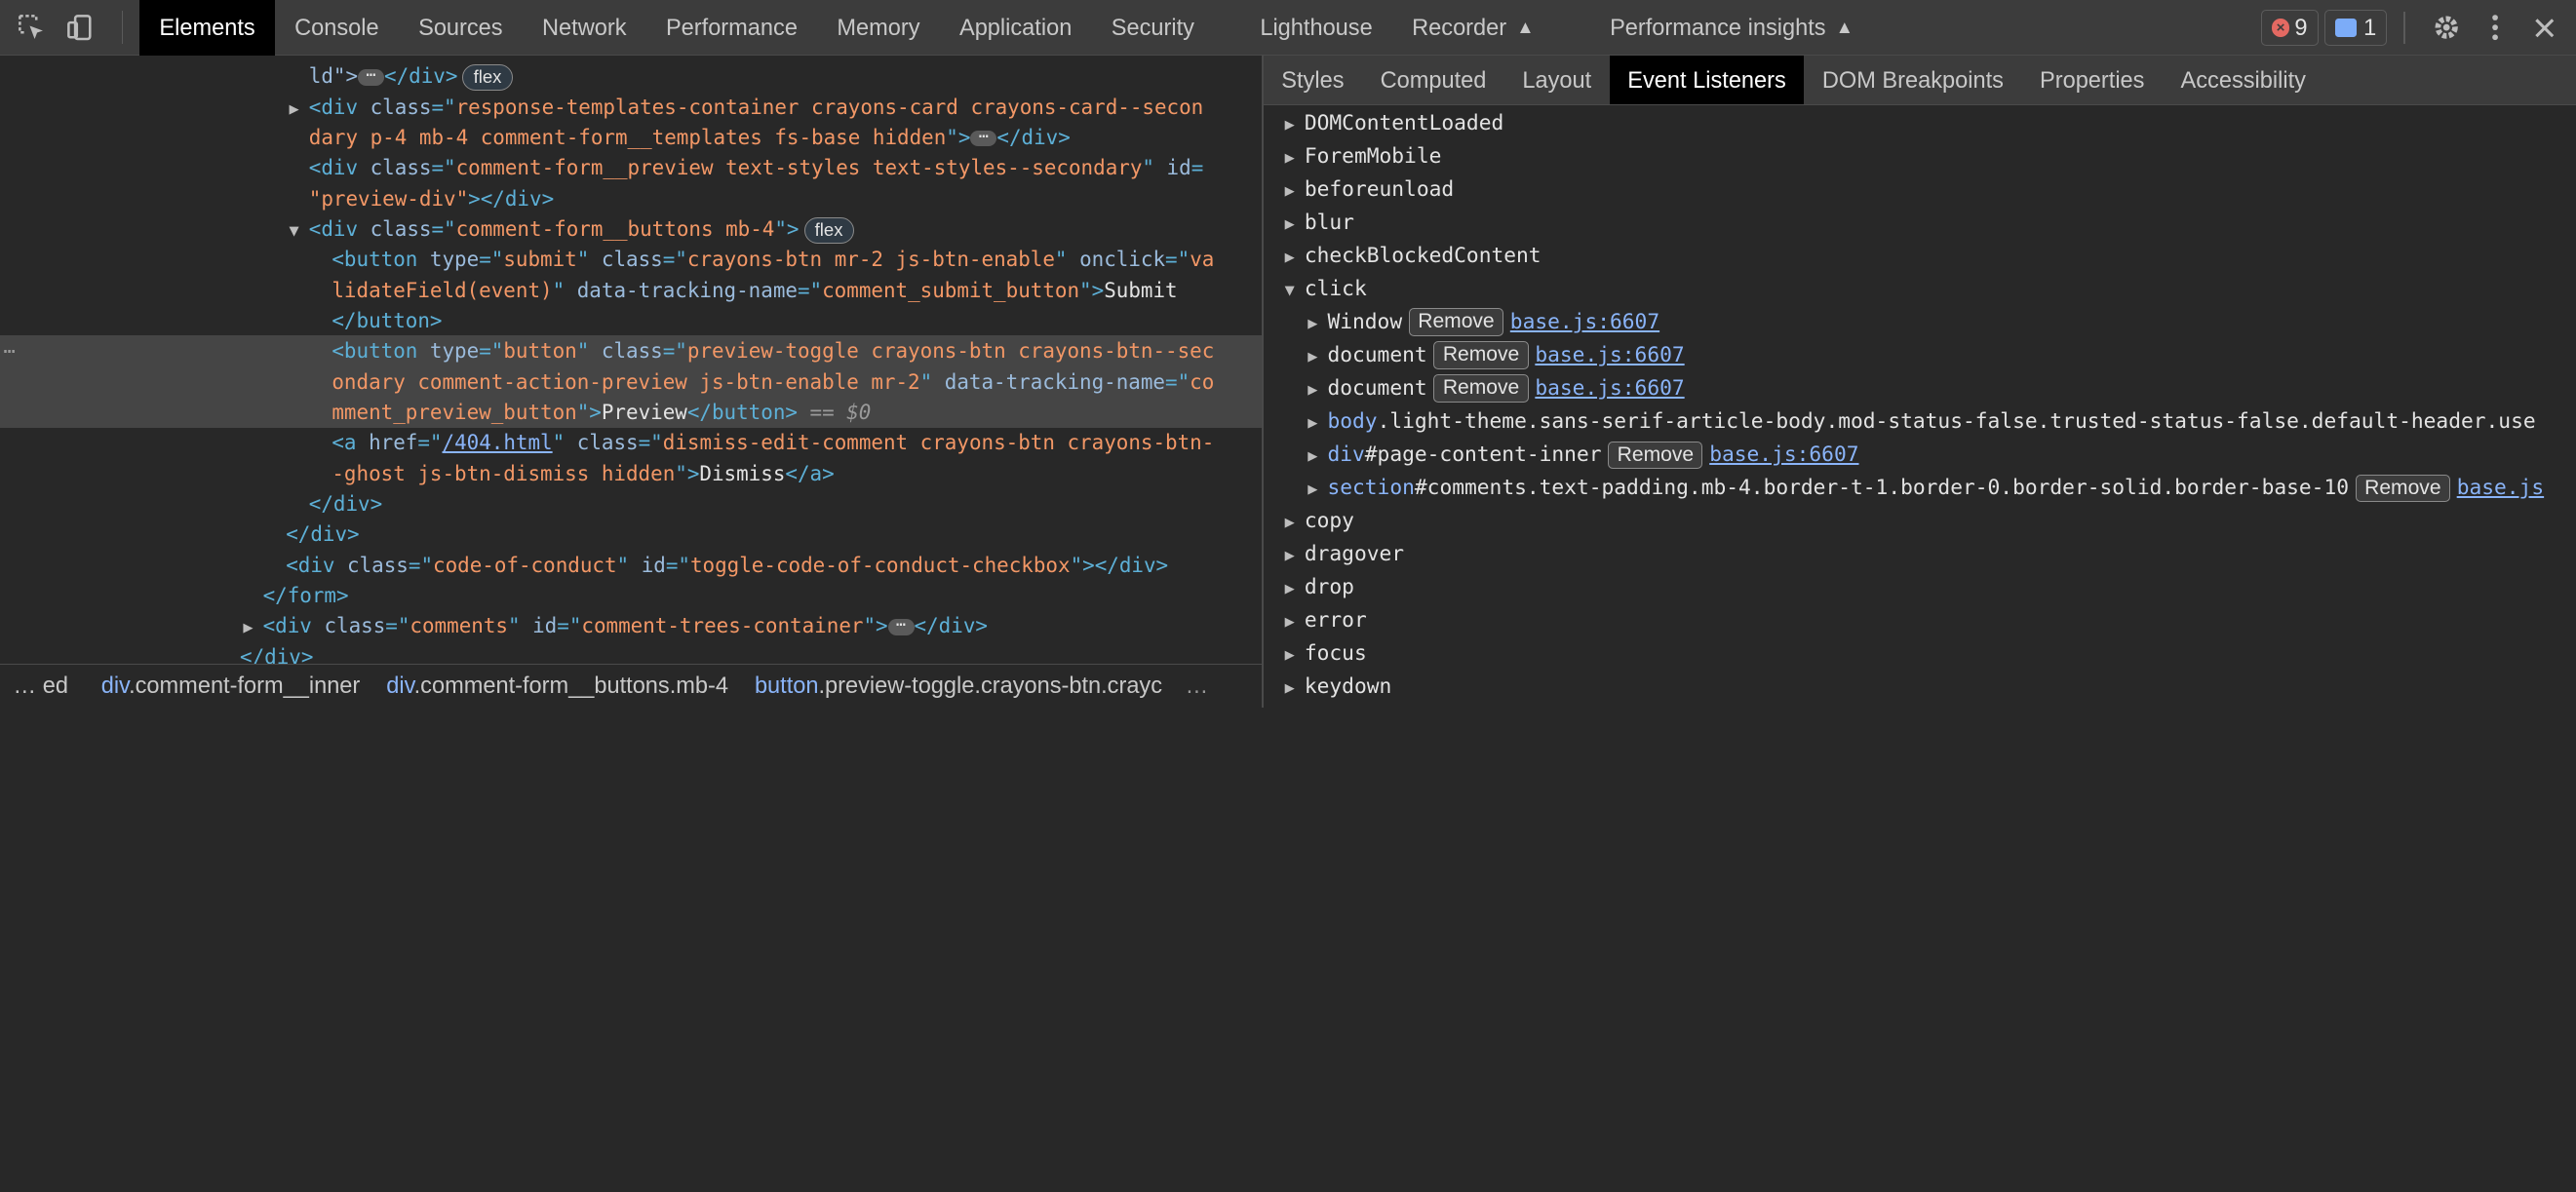  What do you see at coordinates (337, 28) in the screenshot?
I see `tab-console: Console` at bounding box center [337, 28].